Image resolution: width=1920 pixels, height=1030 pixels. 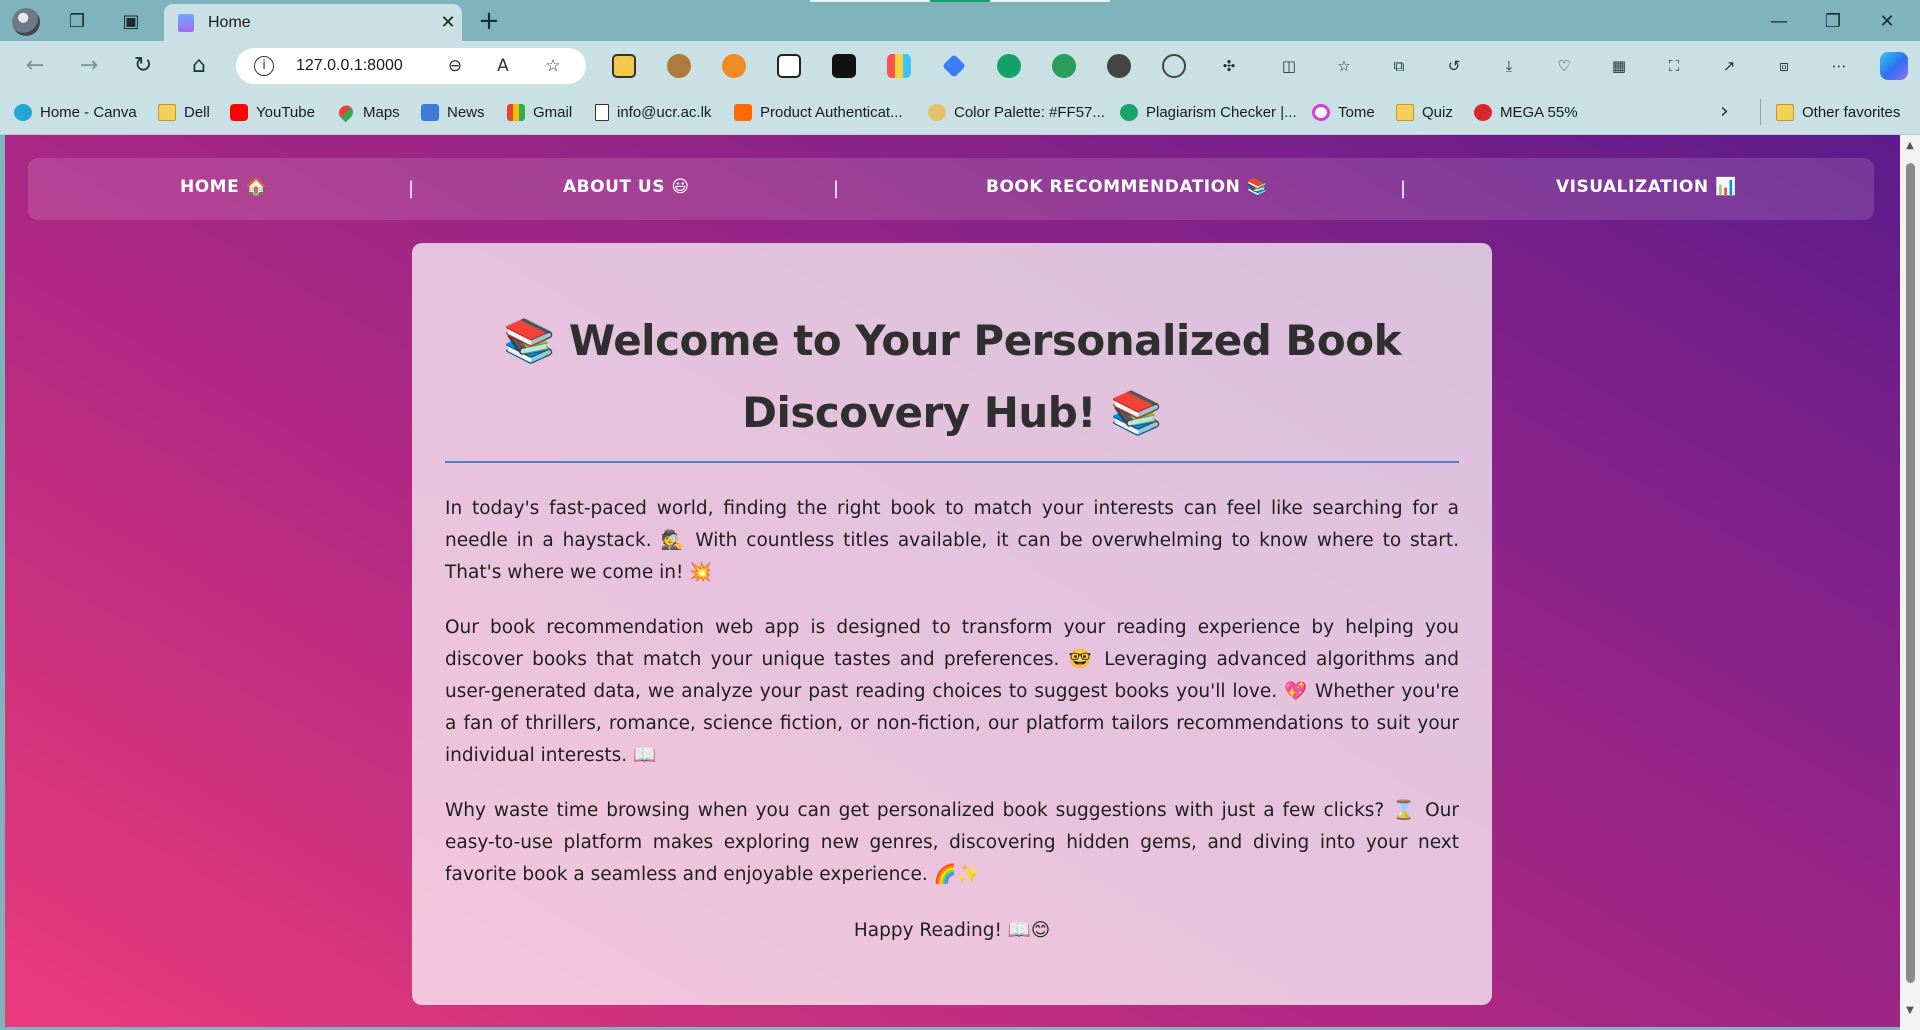 What do you see at coordinates (1839, 66) in the screenshot?
I see `more-menu-icon: ⋯` at bounding box center [1839, 66].